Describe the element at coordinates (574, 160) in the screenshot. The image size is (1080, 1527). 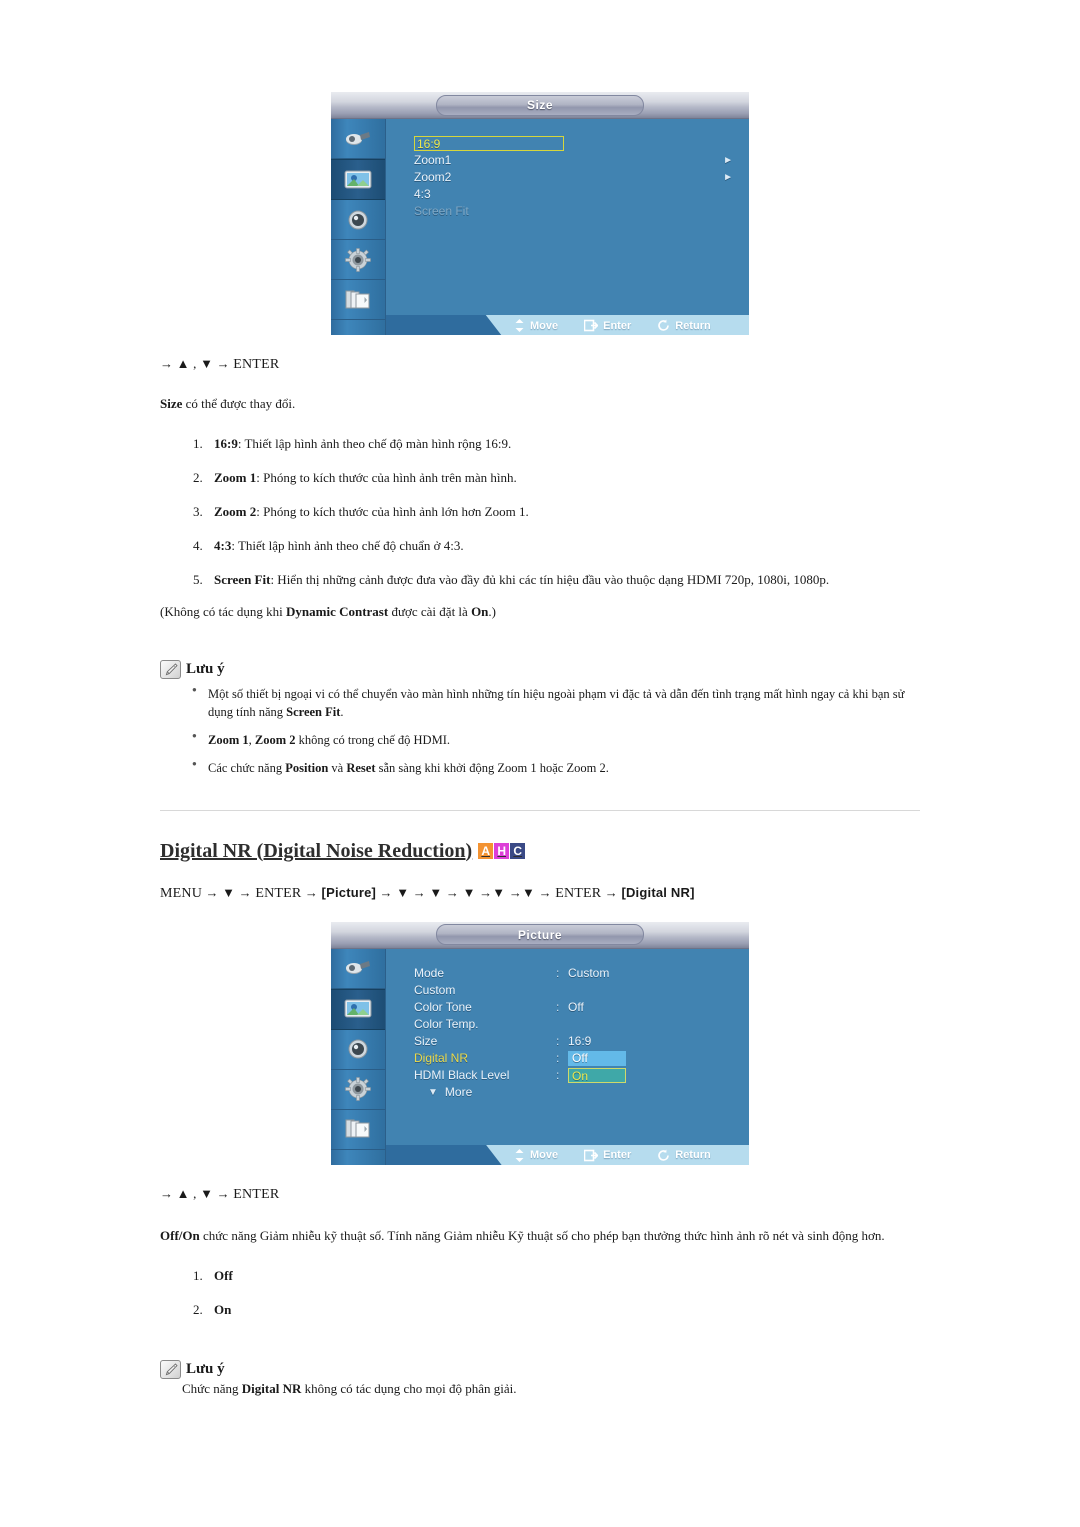
I see `osd-option-row: Zoom1 ►` at that location.